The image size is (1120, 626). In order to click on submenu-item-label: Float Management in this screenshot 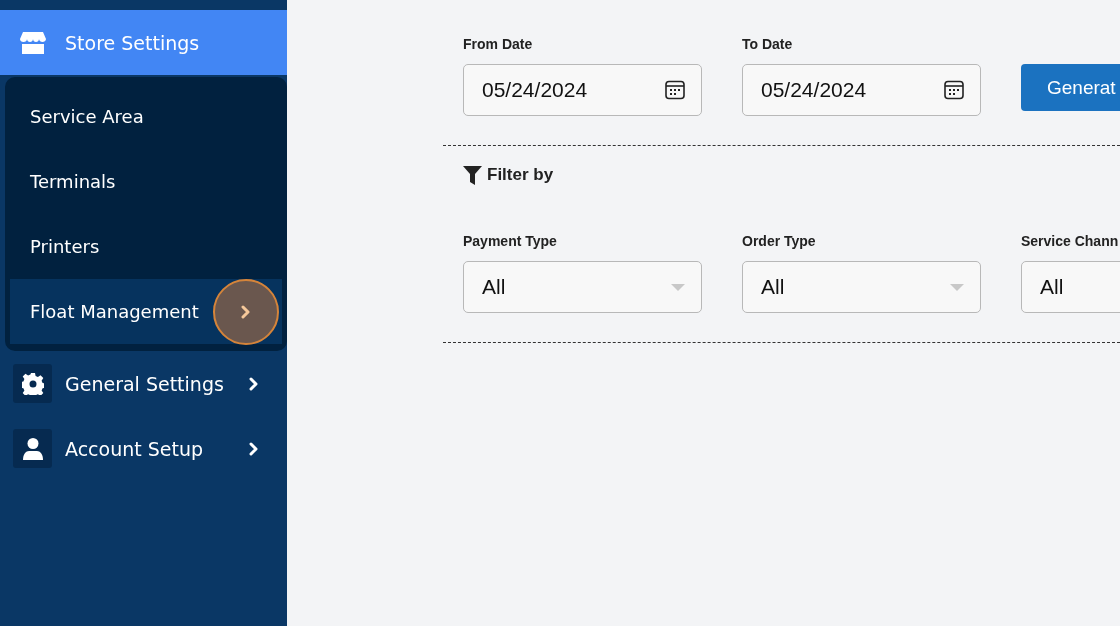, I will do `click(114, 311)`.